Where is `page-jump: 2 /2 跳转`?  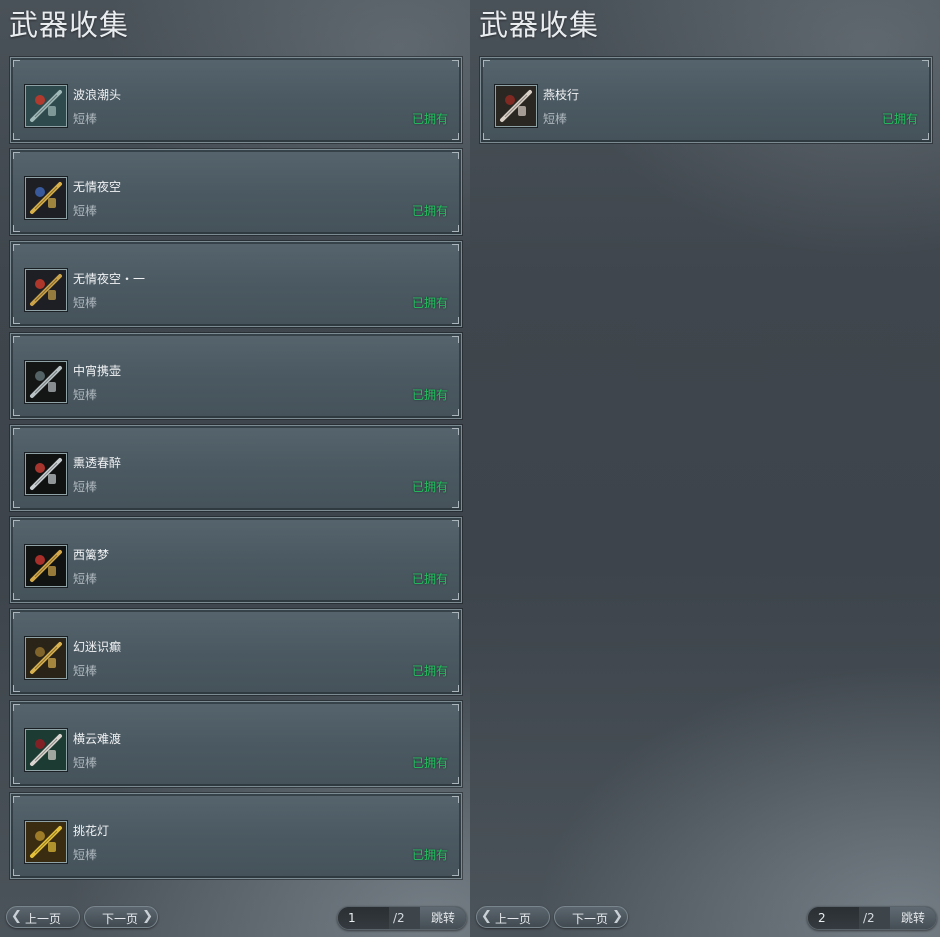 page-jump: 2 /2 跳转 is located at coordinates (872, 918).